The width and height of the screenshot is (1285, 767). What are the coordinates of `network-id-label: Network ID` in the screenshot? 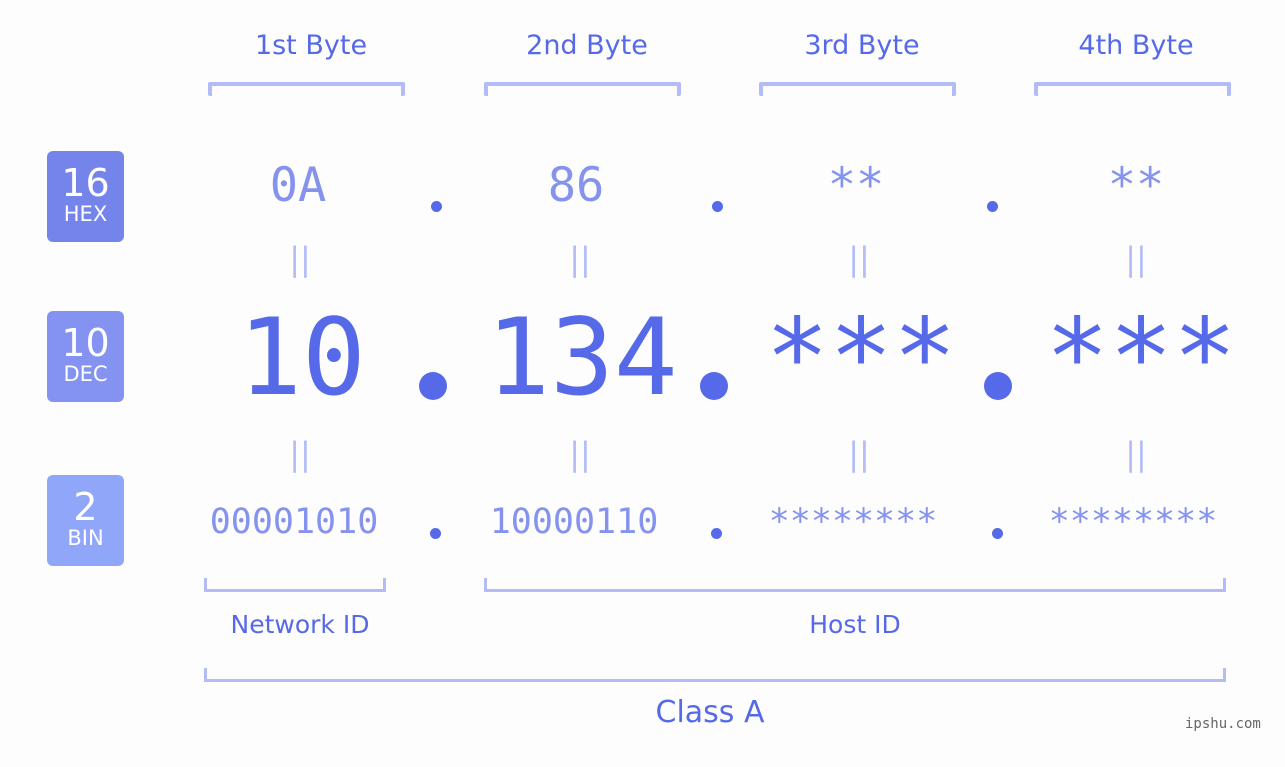 It's located at (300, 624).